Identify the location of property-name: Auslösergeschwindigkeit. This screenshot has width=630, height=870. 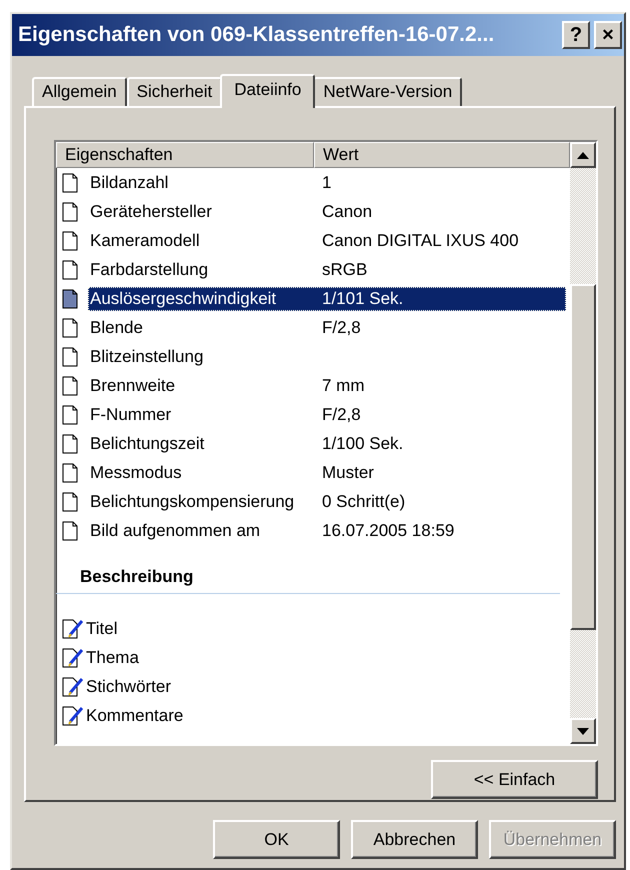
(201, 298).